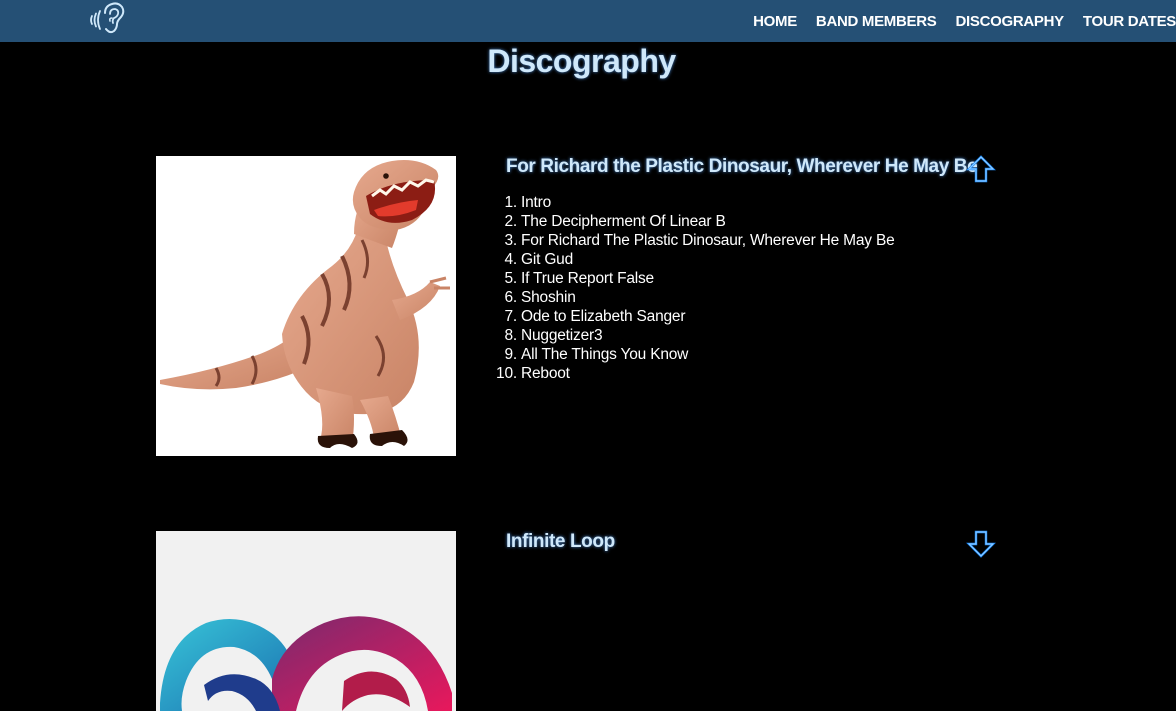 The width and height of the screenshot is (1176, 711). I want to click on track-number: 1., so click(510, 202).